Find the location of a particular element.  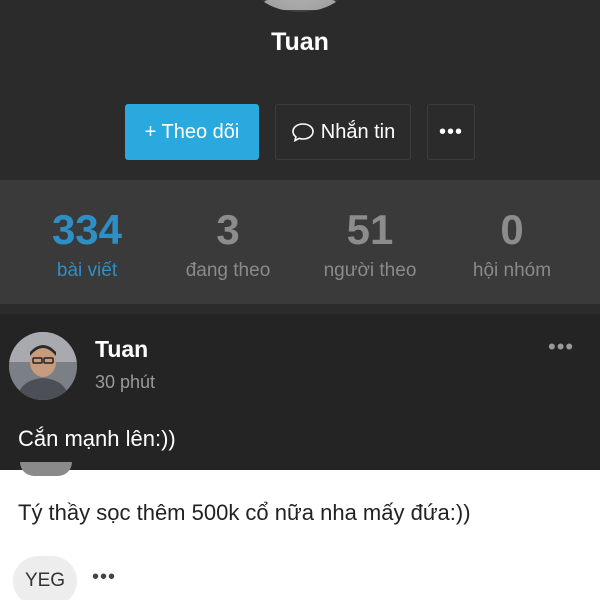

chat-bubble-icon is located at coordinates (302, 132).